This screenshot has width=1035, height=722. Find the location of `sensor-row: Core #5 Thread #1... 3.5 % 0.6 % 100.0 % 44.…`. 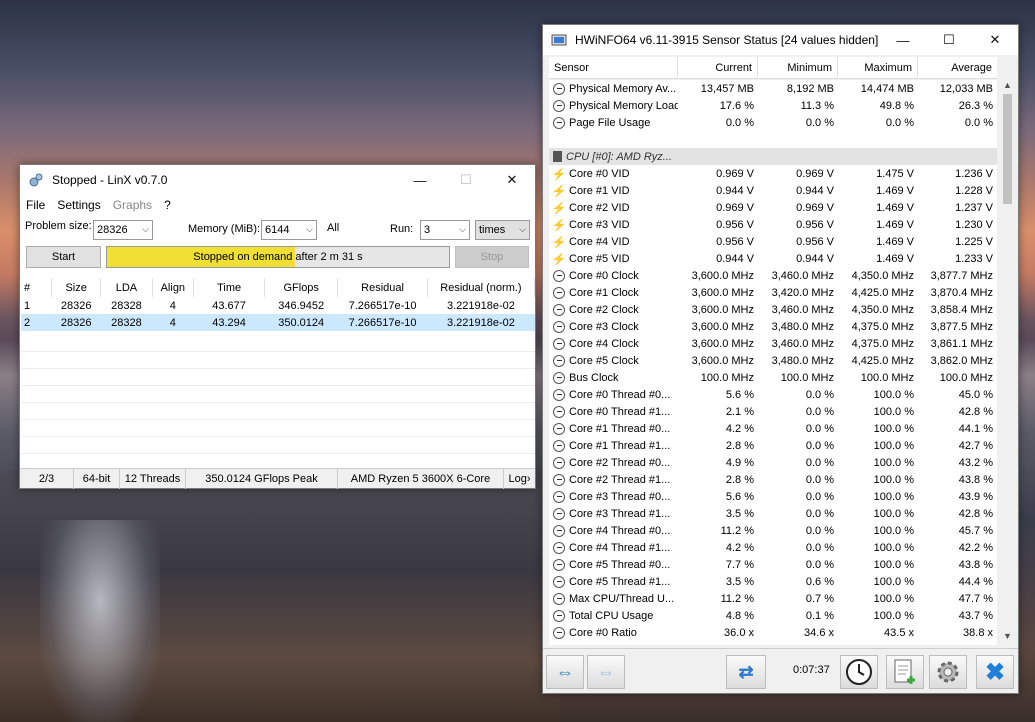

sensor-row: Core #5 Thread #1... 3.5 % 0.6 % 100.0 % 44.… is located at coordinates (773, 581).